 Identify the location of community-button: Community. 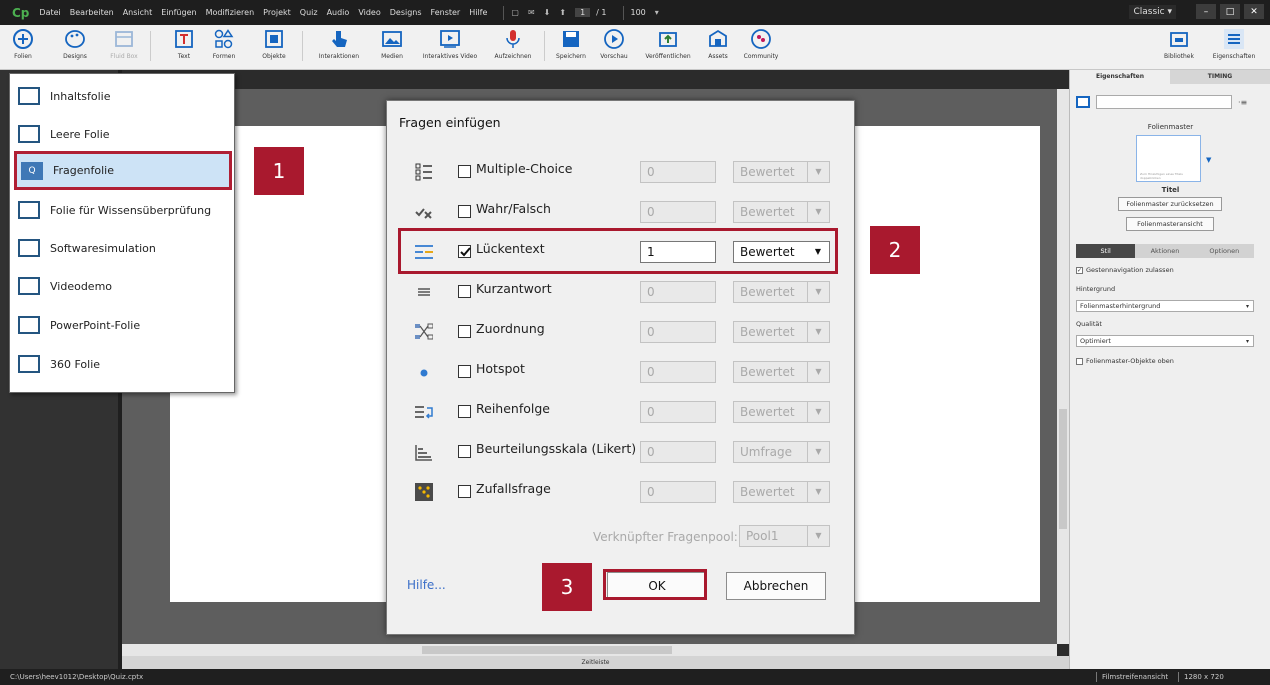
(761, 44).